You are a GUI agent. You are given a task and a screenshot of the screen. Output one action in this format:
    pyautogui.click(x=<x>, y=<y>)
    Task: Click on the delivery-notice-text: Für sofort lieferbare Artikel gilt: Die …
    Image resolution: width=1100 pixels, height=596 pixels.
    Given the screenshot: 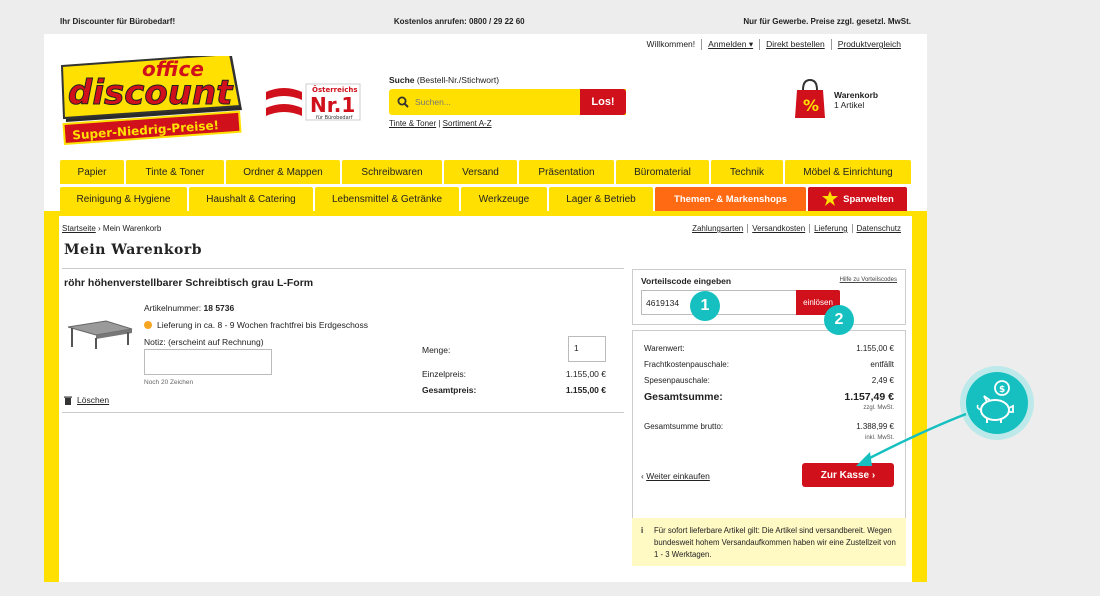 What is the action you would take?
    pyautogui.click(x=775, y=543)
    